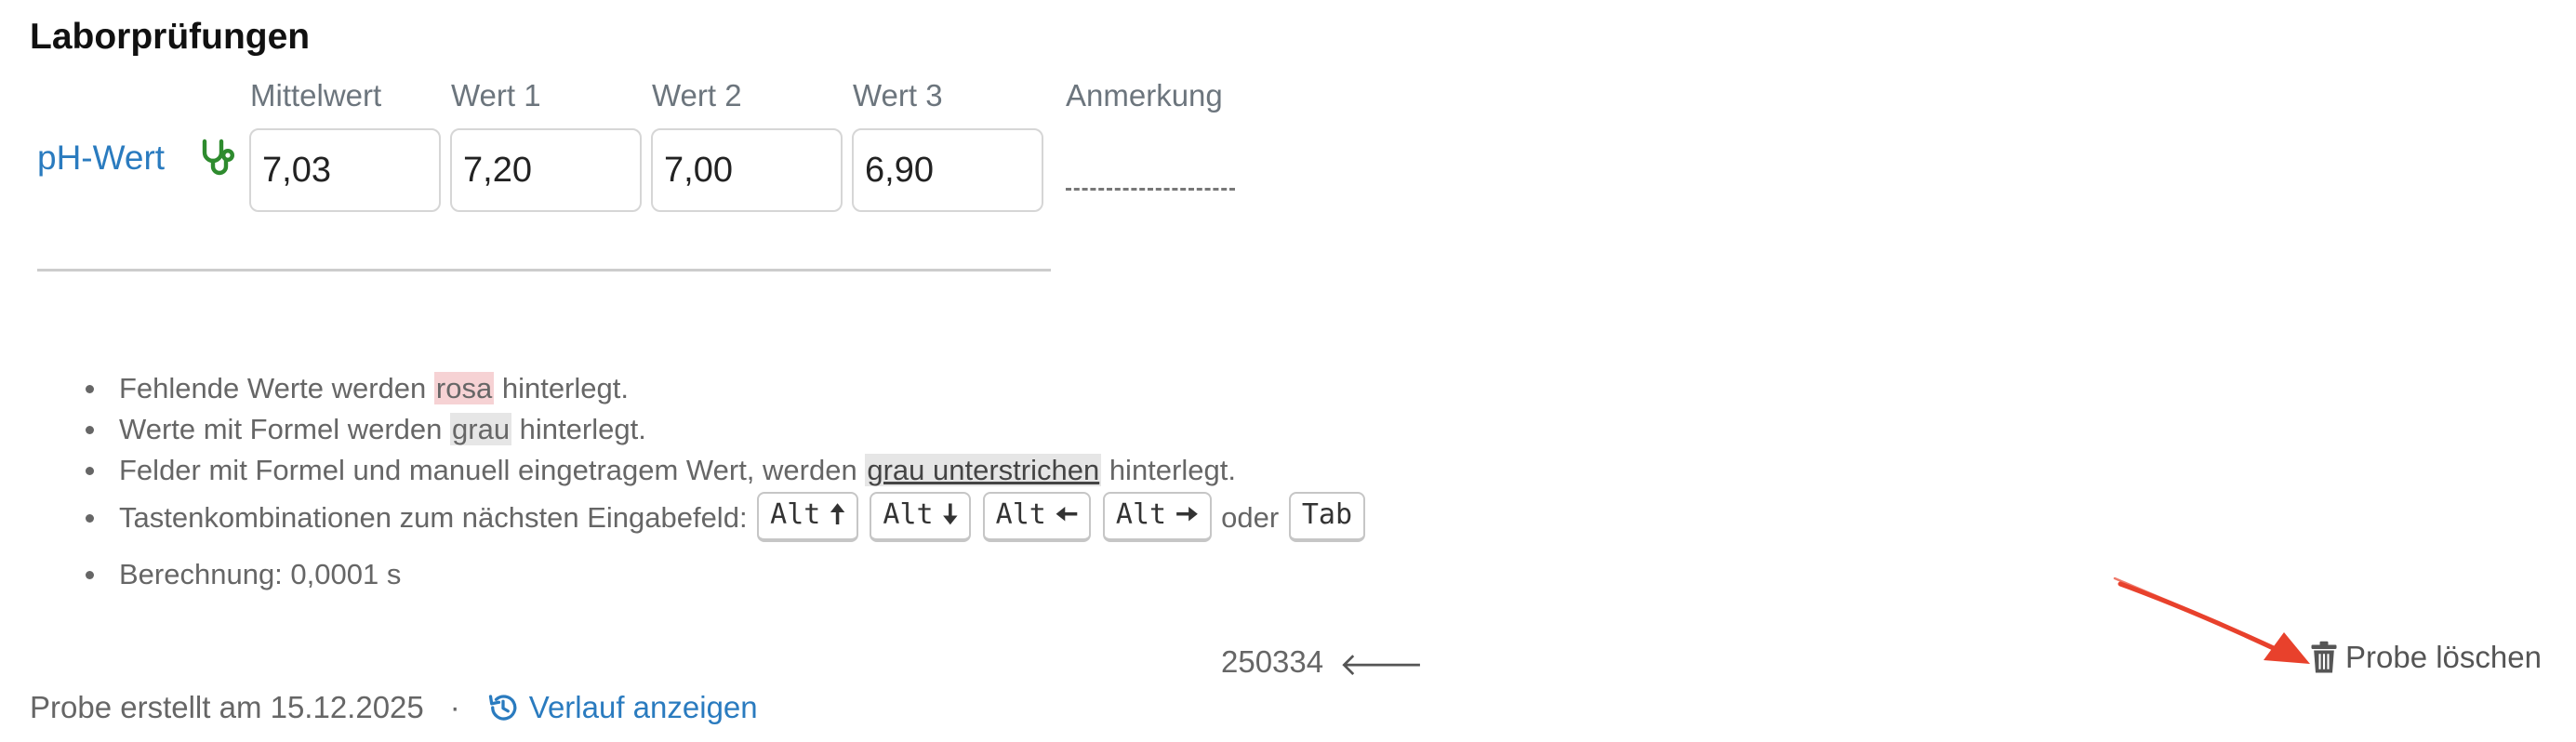 The image size is (2576, 742). Describe the element at coordinates (697, 95) in the screenshot. I see `column-header-wert-2: Wert 2` at that location.